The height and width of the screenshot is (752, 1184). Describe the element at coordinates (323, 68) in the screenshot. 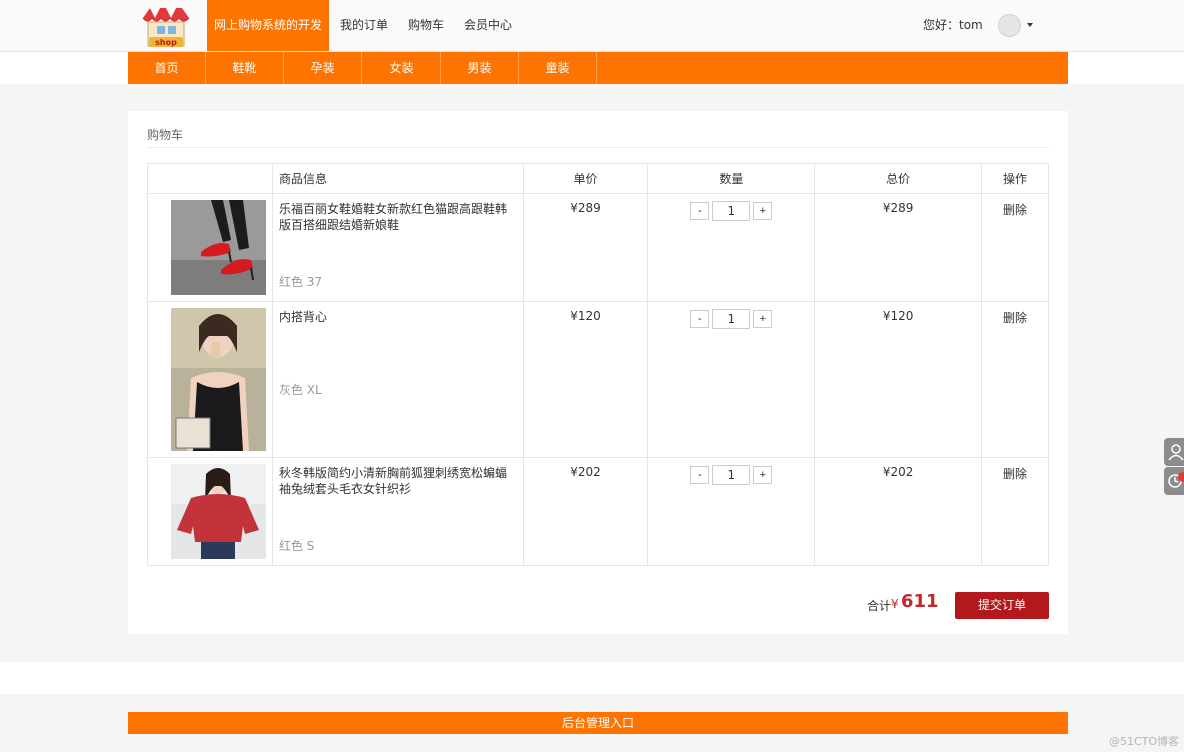

I see `category-maternity: 孕装` at that location.